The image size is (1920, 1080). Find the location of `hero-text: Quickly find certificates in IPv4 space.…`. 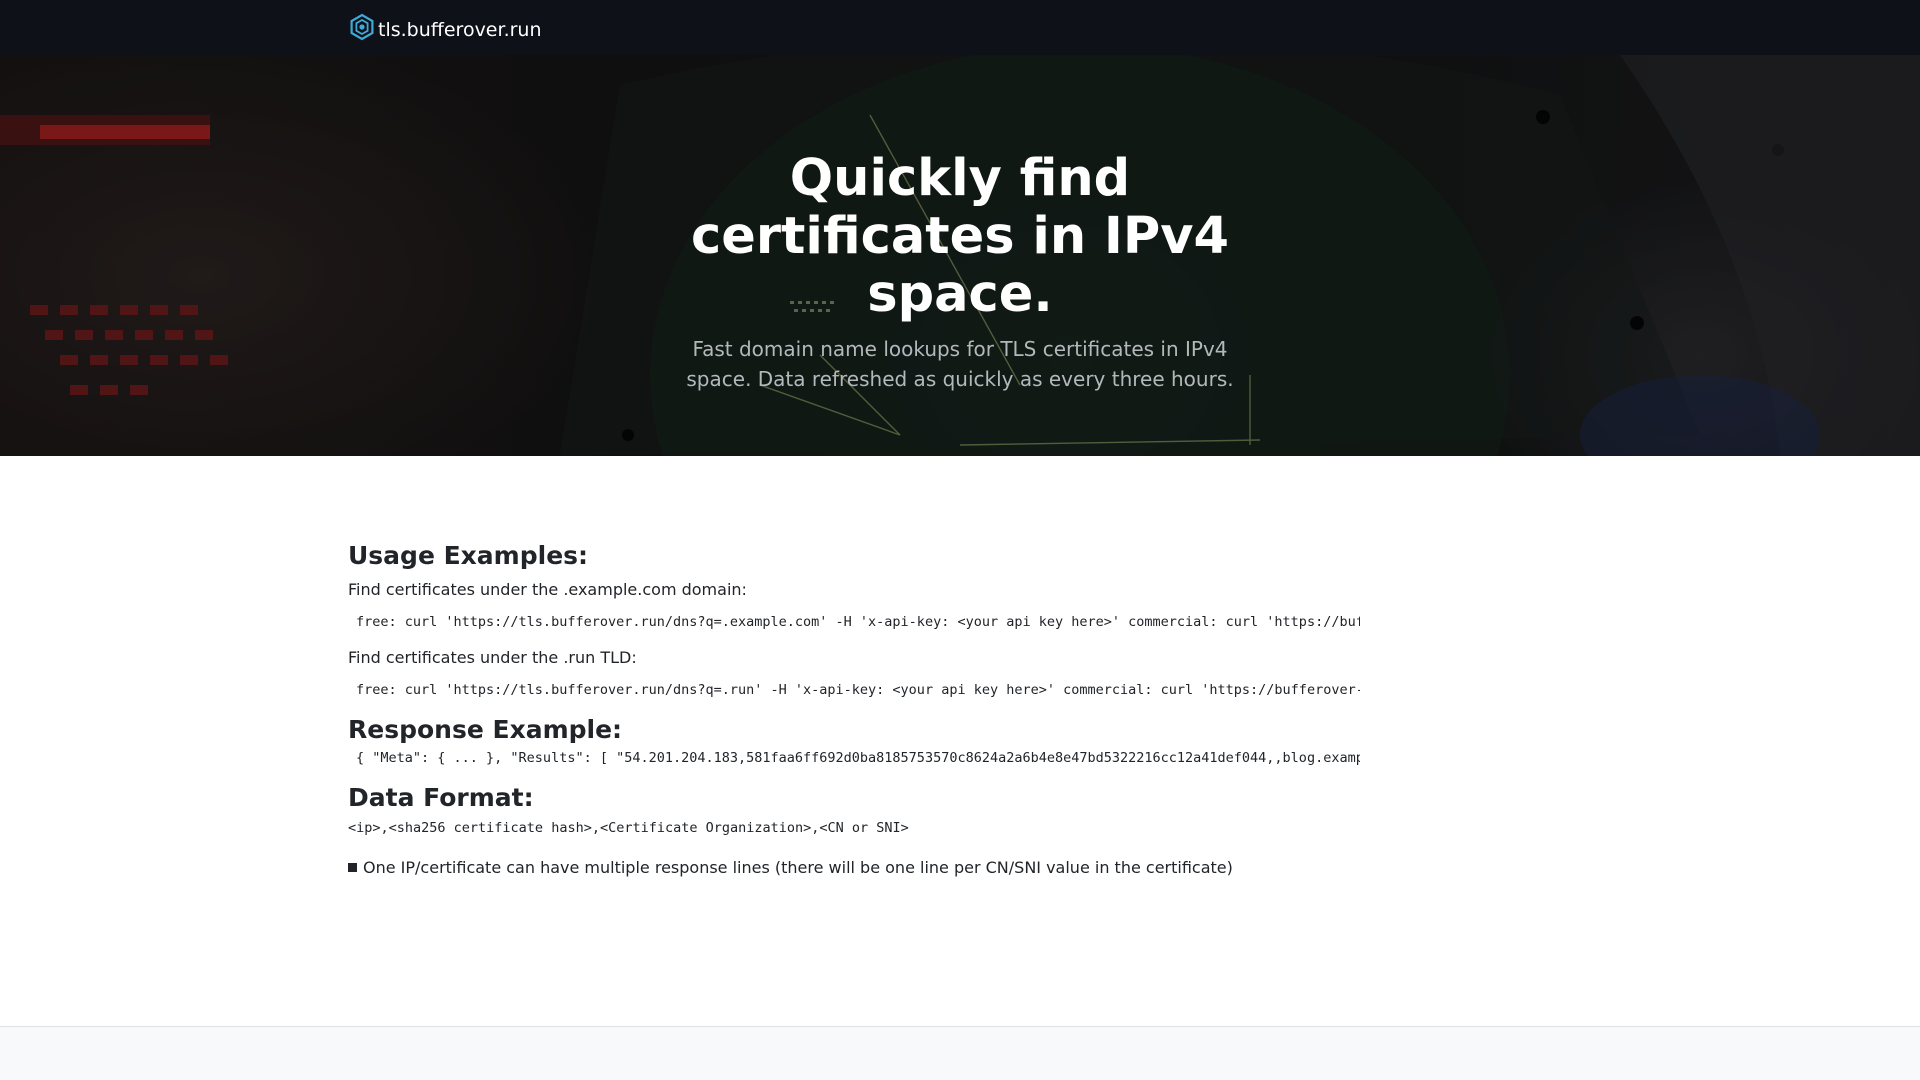

hero-text: Quickly find certificates in IPv4 space.… is located at coordinates (960, 272).